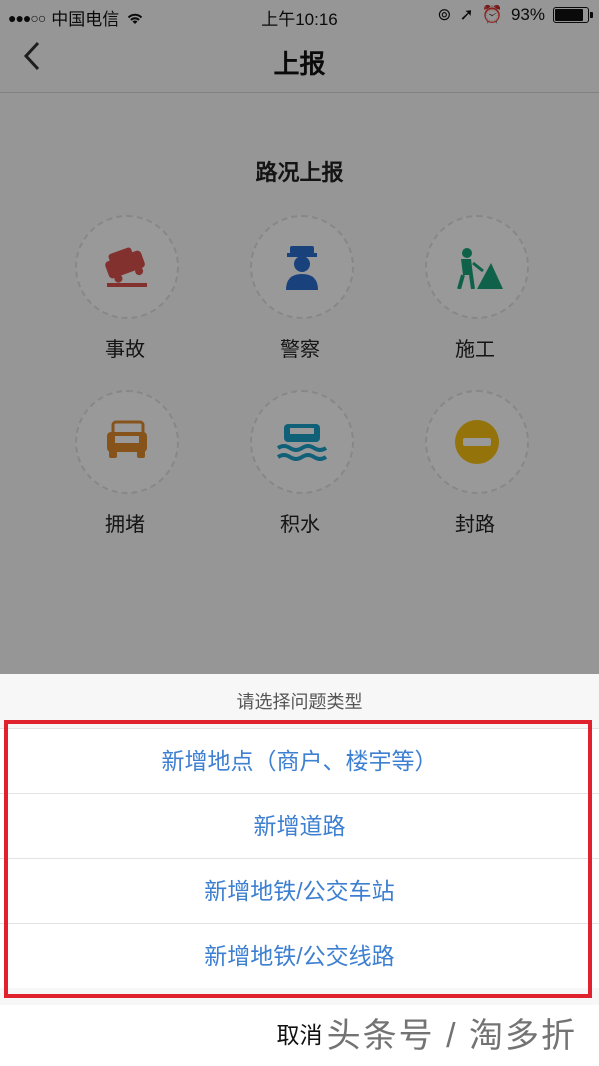 This screenshot has width=599, height=1066. What do you see at coordinates (299, 760) in the screenshot?
I see `option-add-place: 新增地点（商户、楼宇等）` at bounding box center [299, 760].